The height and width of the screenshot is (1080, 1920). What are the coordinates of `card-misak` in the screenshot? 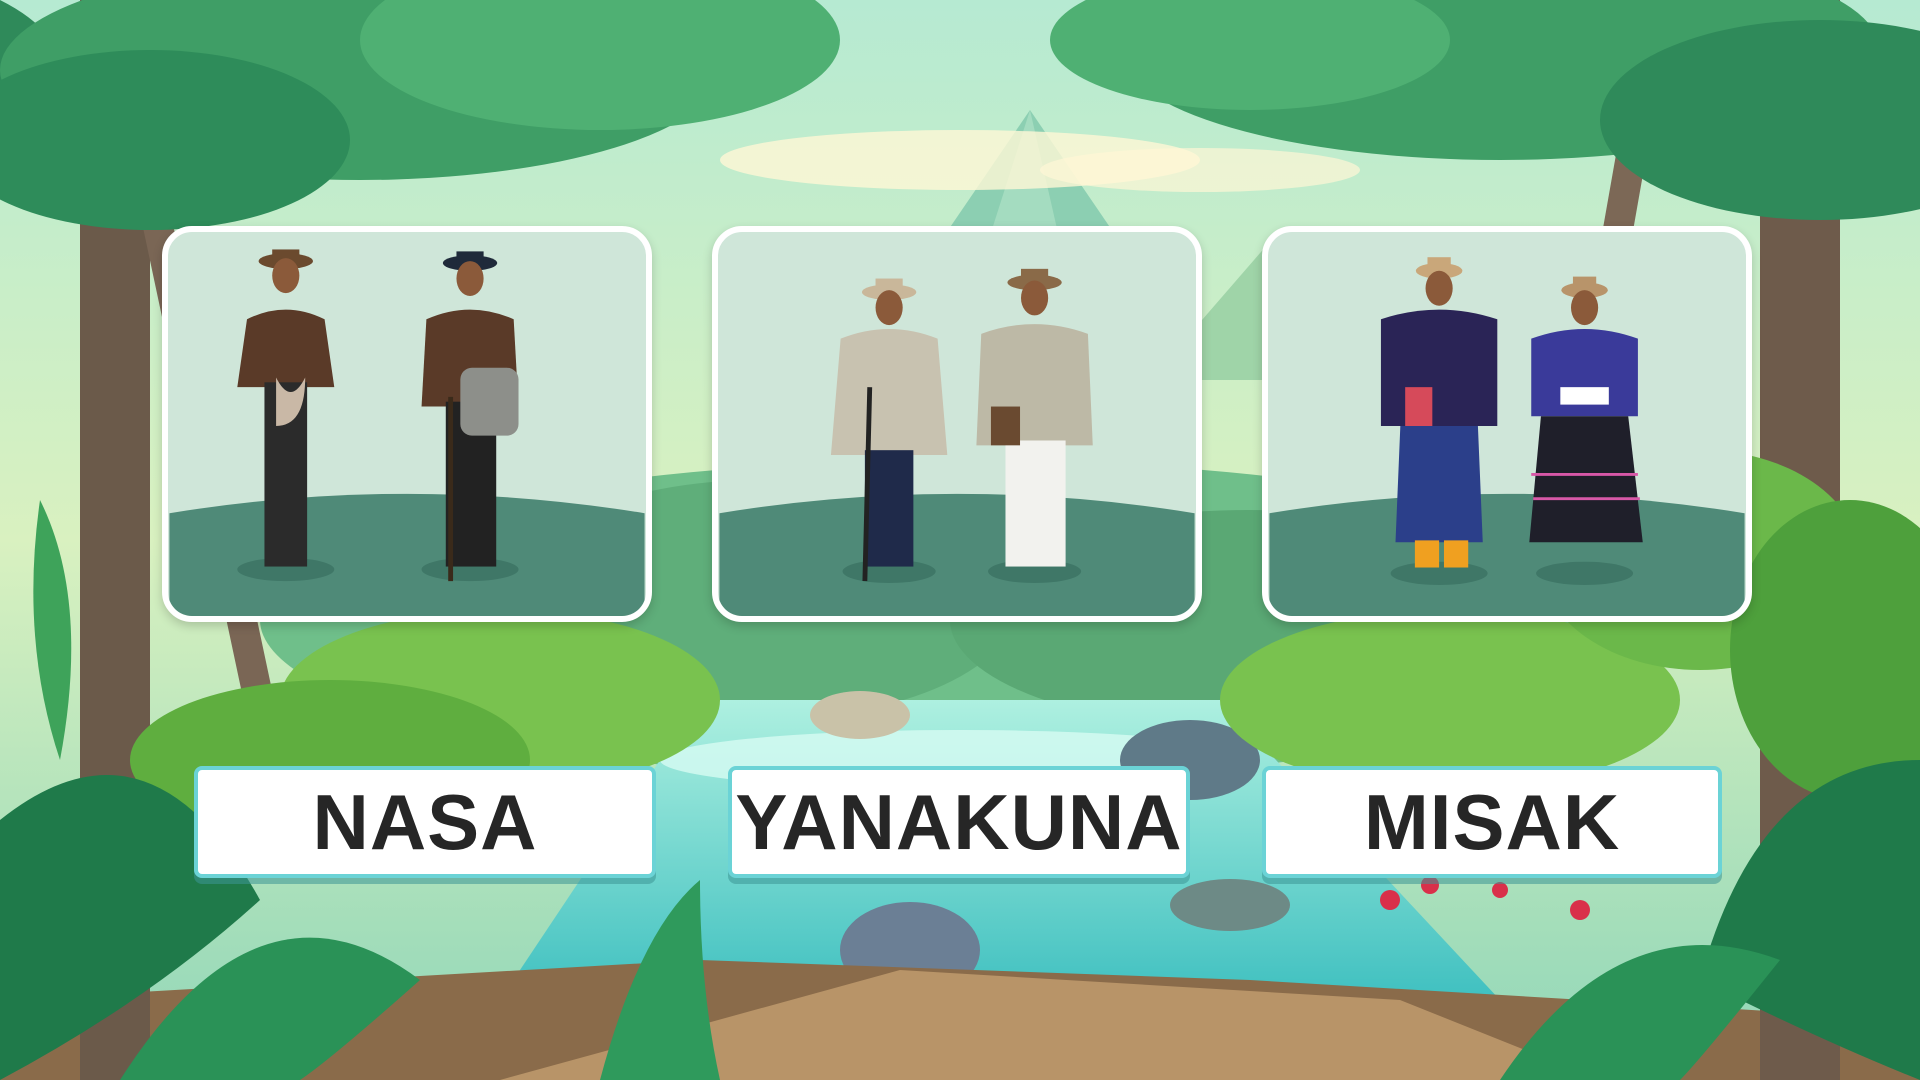 It's located at (1507, 424).